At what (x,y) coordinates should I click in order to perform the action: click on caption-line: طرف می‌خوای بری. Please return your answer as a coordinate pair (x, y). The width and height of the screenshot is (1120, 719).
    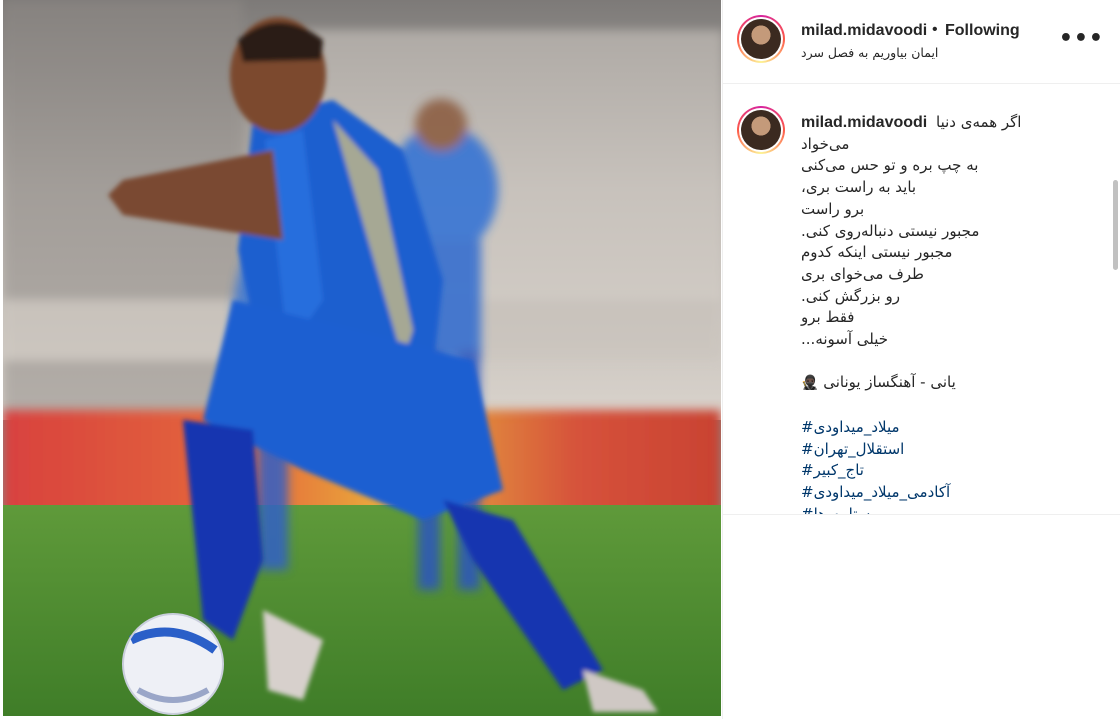
    Looking at the image, I should click on (862, 273).